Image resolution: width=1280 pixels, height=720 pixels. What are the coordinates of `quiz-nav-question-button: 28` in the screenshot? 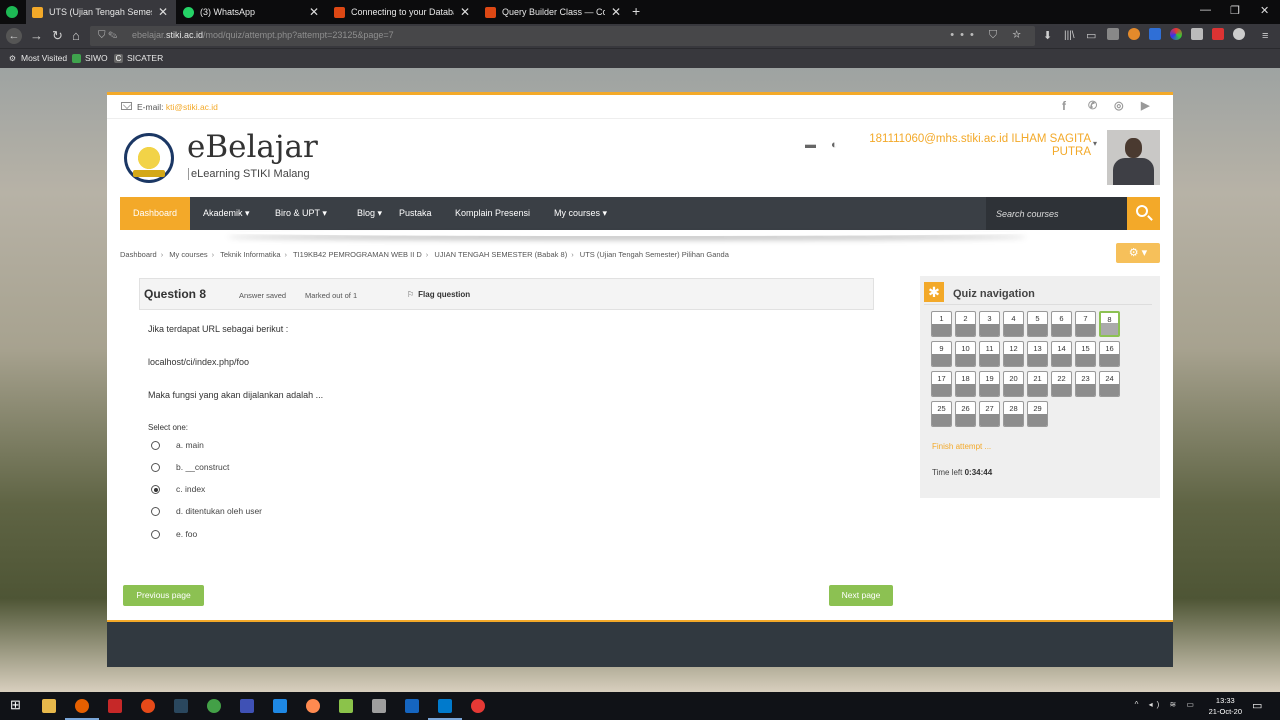 It's located at (1013, 414).